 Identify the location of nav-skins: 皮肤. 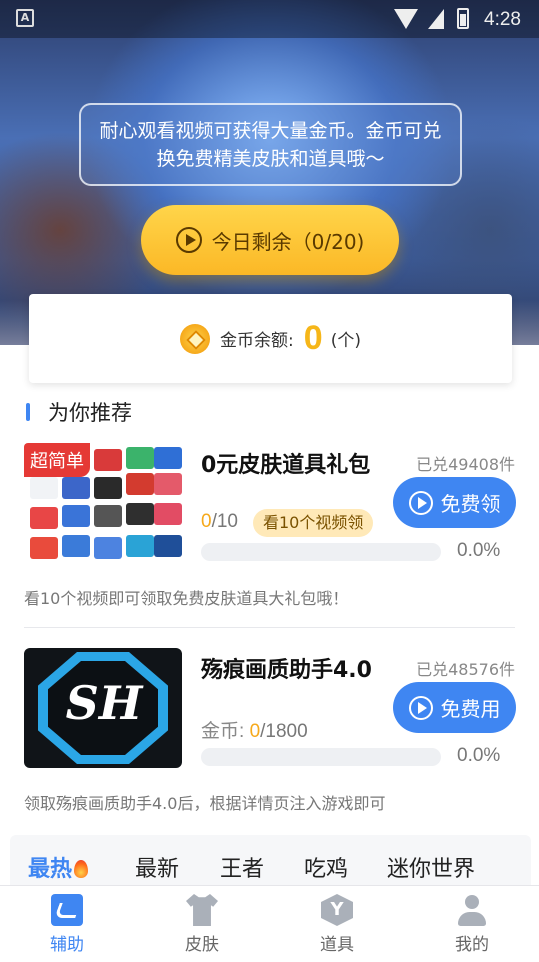
(202, 924).